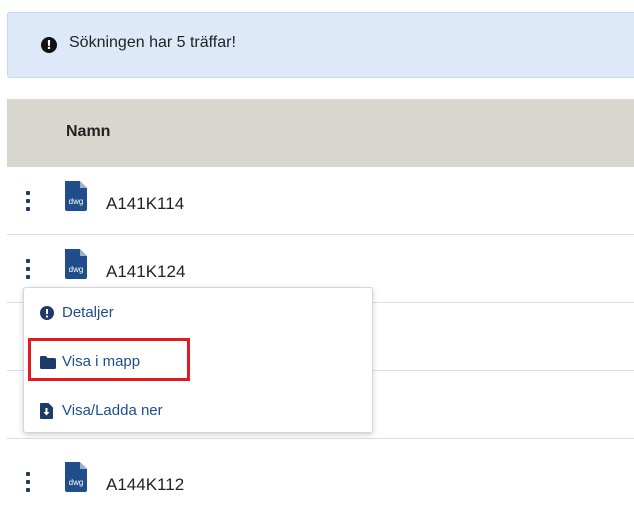 This screenshot has width=634, height=516. I want to click on menu-item-view-download: Visa/Ladda ner, so click(198, 410).